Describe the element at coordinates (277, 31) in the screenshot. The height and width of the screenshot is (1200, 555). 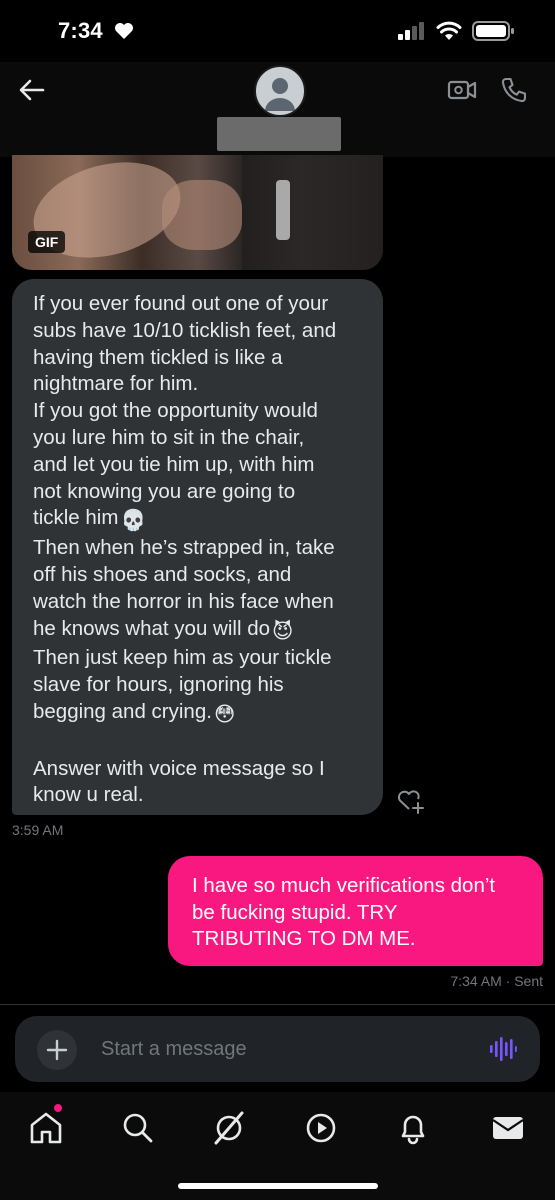
I see `status-bar: 7:34` at that location.